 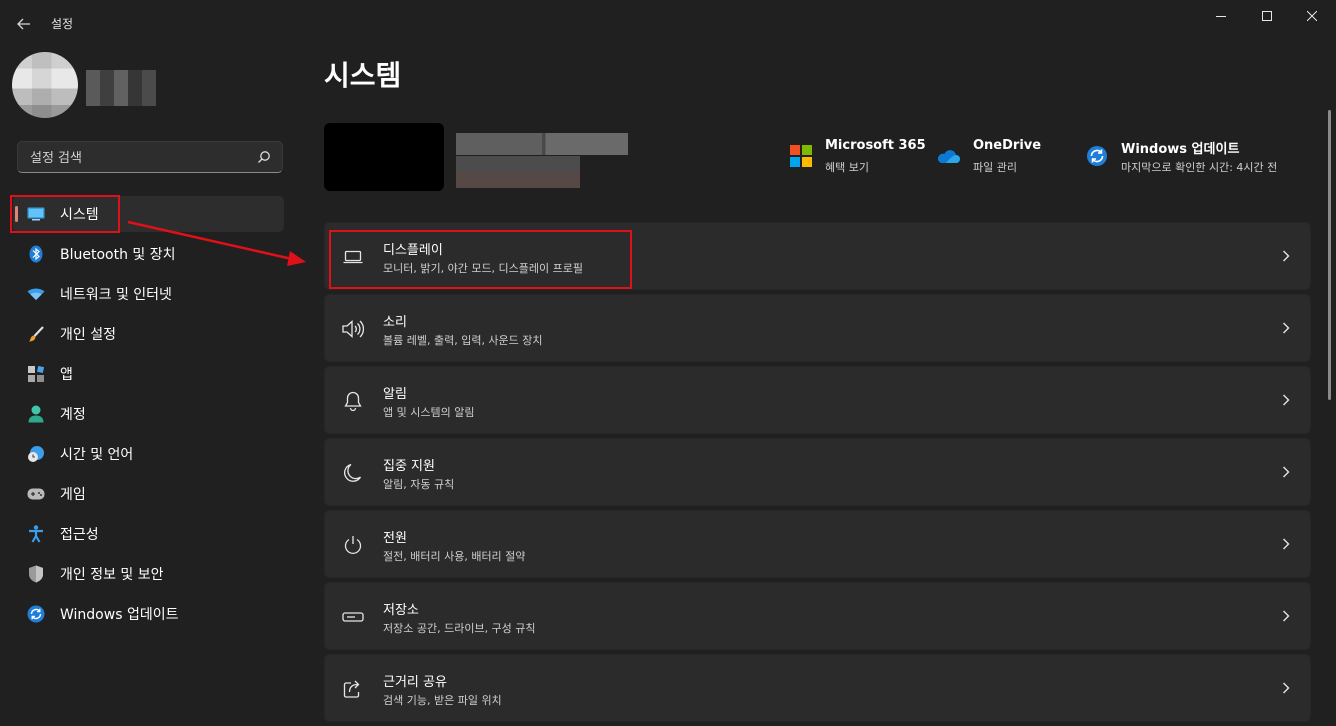 What do you see at coordinates (148, 454) in the screenshot?
I see `sidebar-item-time-language: 시간 및 언어` at bounding box center [148, 454].